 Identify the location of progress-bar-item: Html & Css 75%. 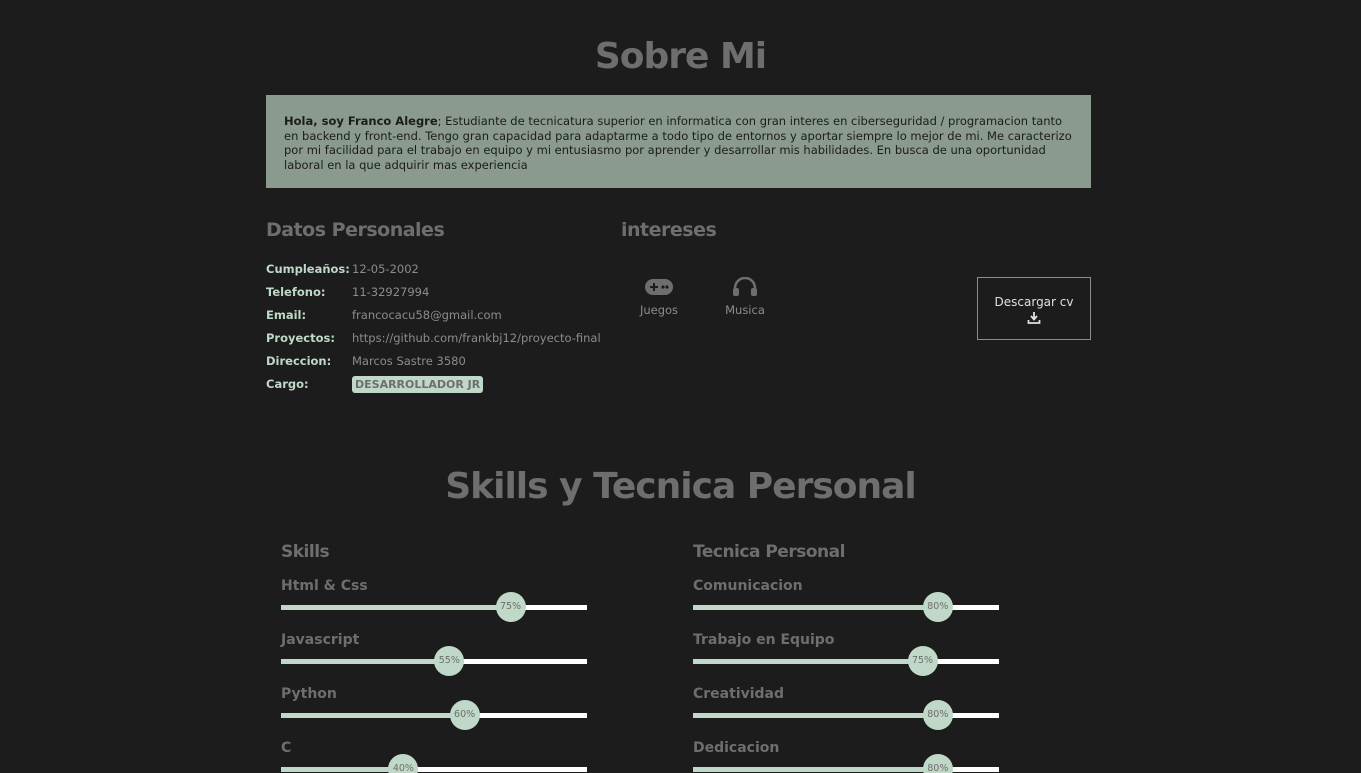
(434, 604).